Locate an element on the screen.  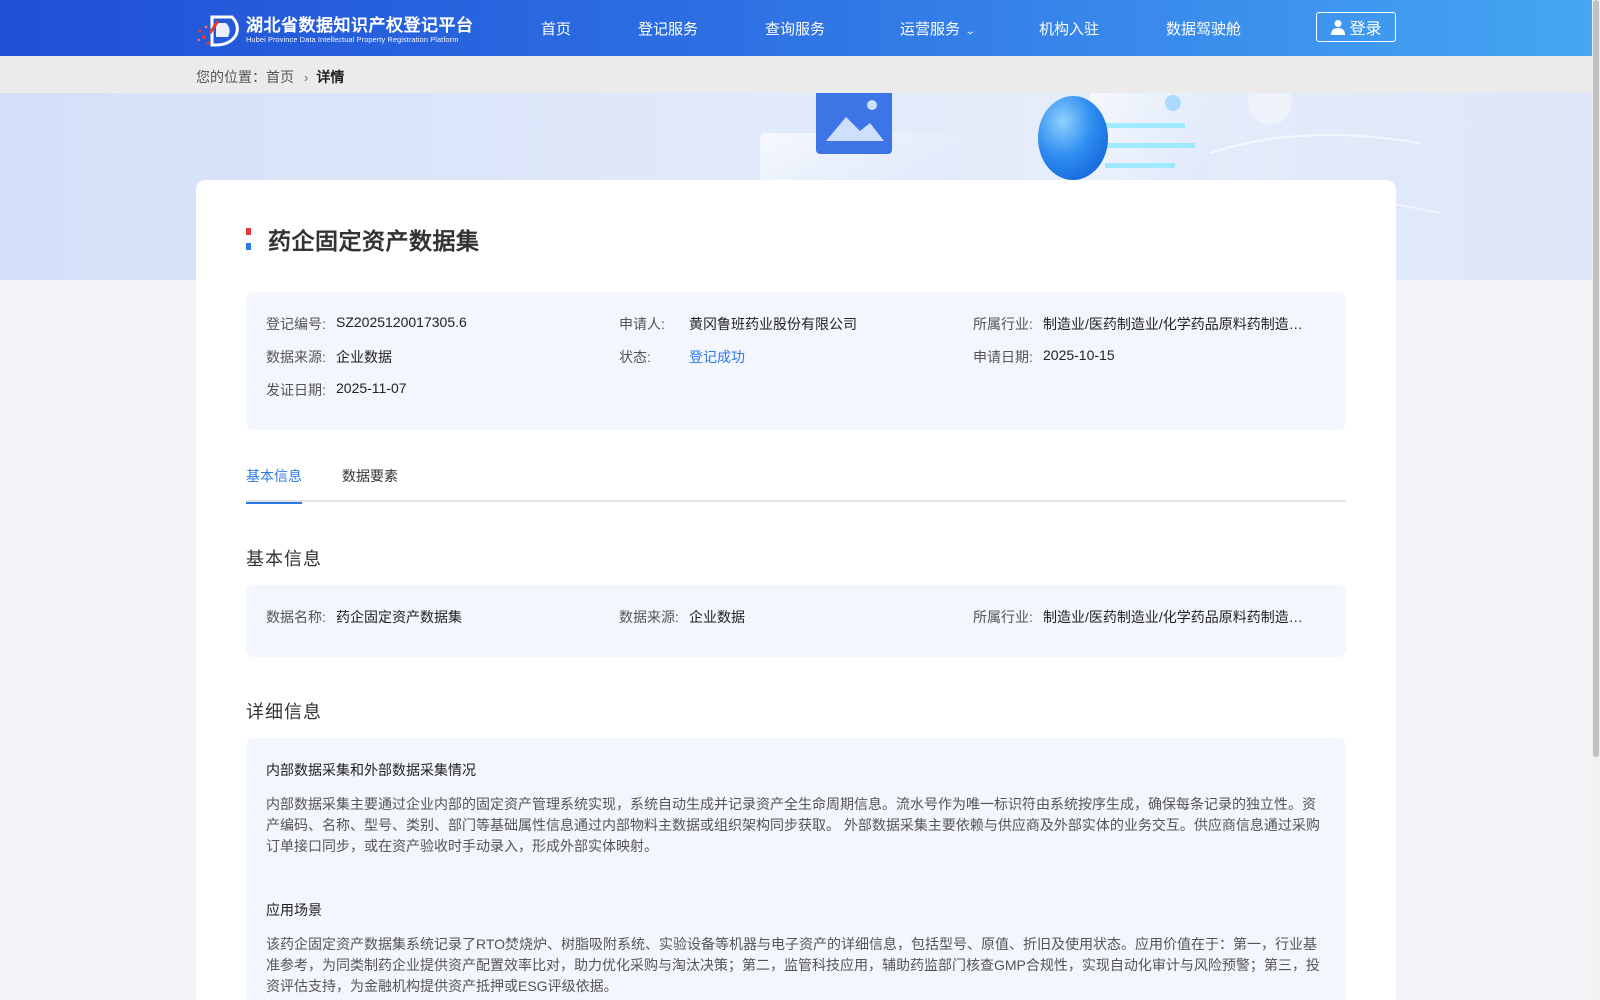
breadcrumb-home: 首页 is located at coordinates (280, 77).